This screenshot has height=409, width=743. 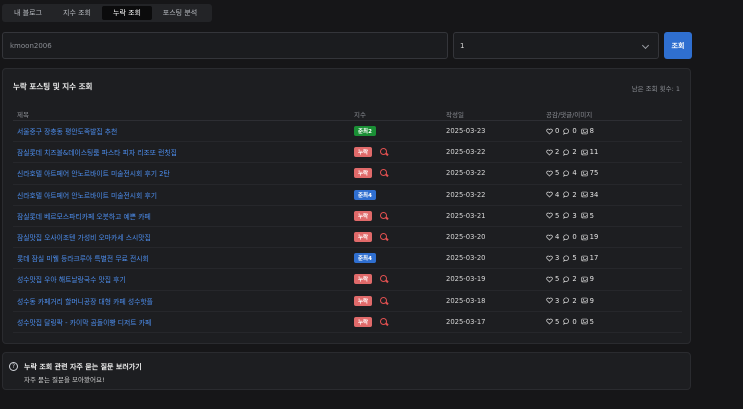 What do you see at coordinates (182, 131) in the screenshot?
I see `post-title-link: 서울중구 장충동 평안도족발집 추천` at bounding box center [182, 131].